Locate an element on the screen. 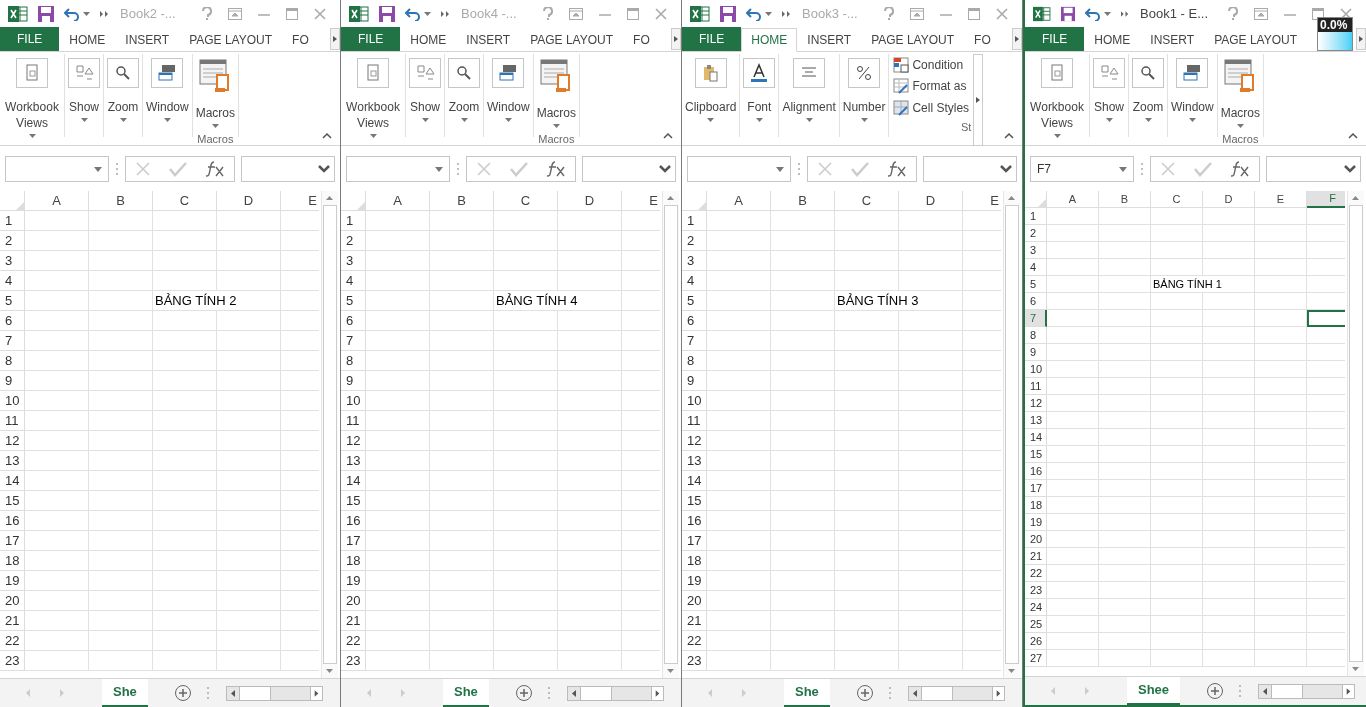 The width and height of the screenshot is (1366, 707). row-header: 25 is located at coordinates (1036, 624).